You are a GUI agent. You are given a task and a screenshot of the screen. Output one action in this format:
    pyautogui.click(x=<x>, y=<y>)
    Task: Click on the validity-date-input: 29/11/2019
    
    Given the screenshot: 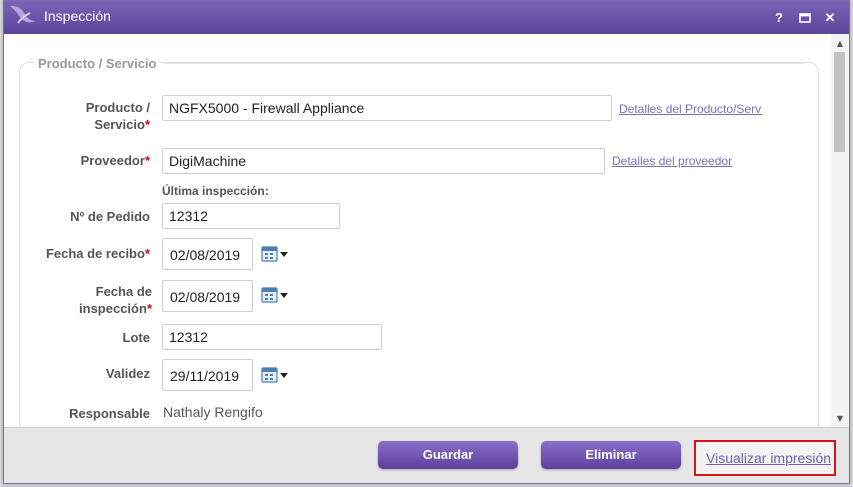 What is the action you would take?
    pyautogui.click(x=207, y=375)
    